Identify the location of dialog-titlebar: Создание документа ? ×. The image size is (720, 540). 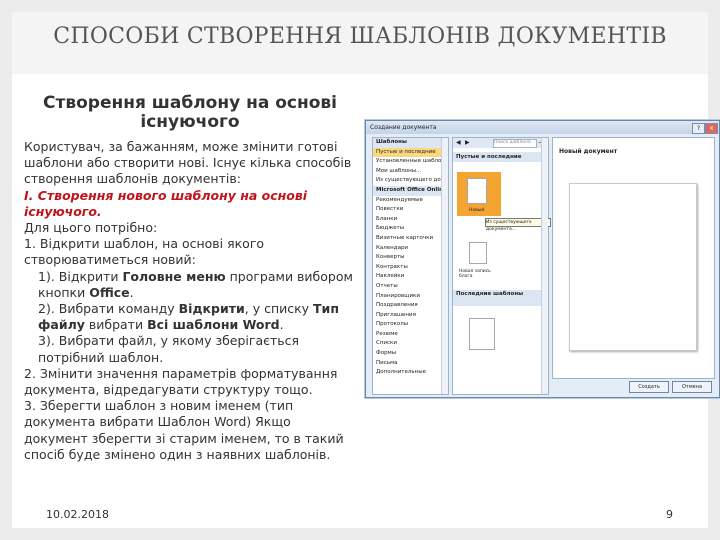
(542, 127).